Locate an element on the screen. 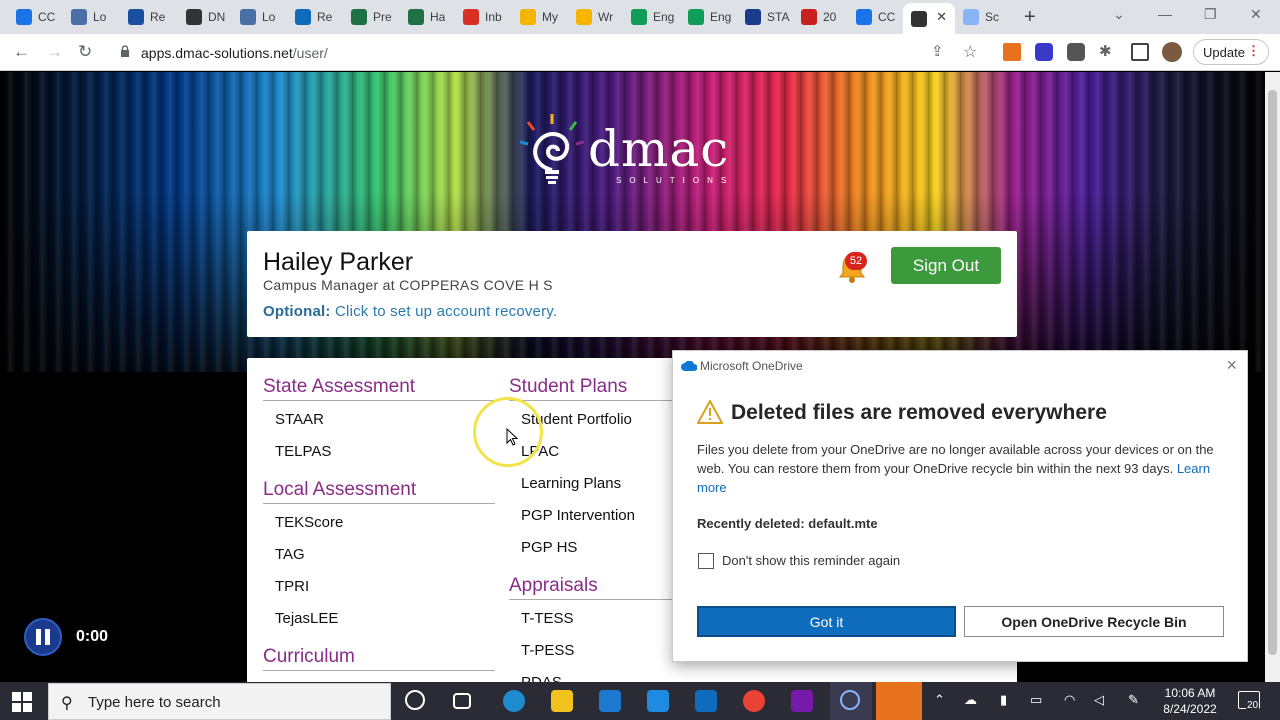 The height and width of the screenshot is (720, 1280). link-tpri: TPRI is located at coordinates (292, 586).